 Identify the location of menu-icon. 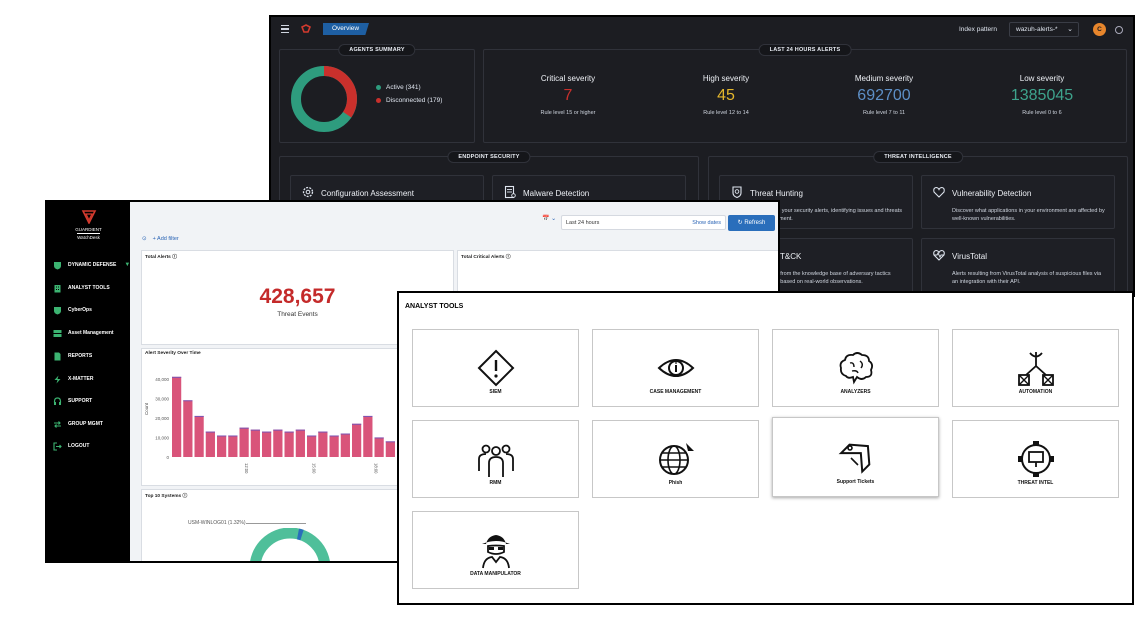
(285, 29).